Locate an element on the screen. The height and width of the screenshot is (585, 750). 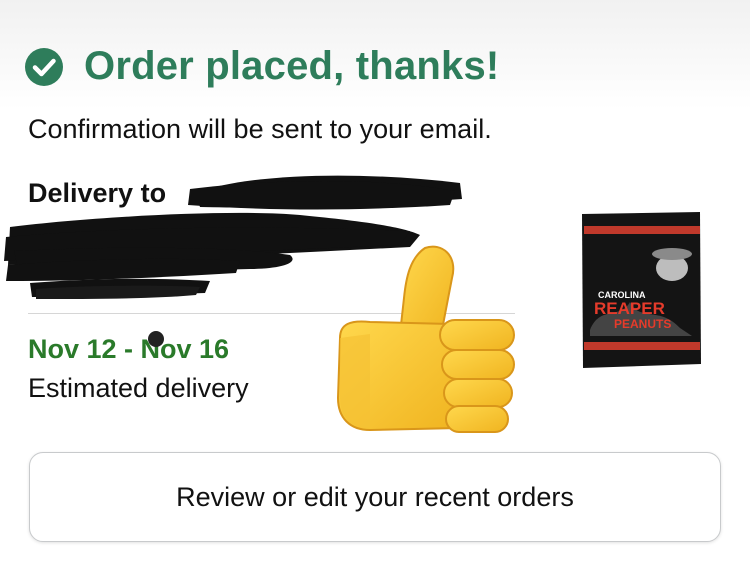
confirmation-header: Order placed, thanks! is located at coordinates (261, 66).